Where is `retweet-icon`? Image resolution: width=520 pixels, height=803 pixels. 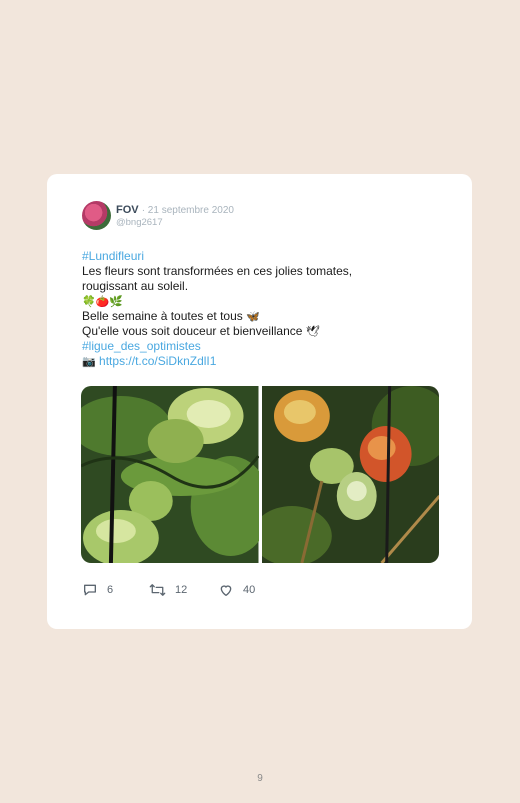
retweet-icon is located at coordinates (157, 590).